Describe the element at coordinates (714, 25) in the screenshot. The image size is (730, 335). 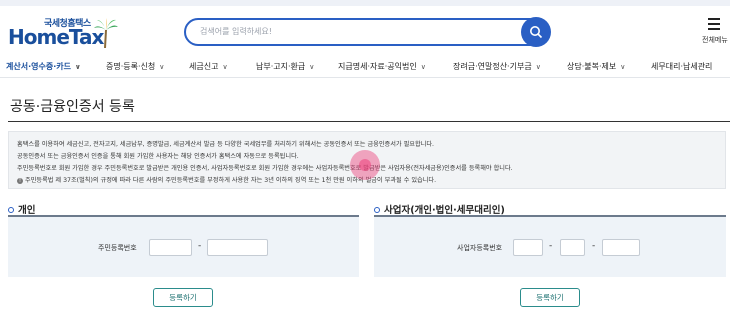
I see `hamburger-icon` at that location.